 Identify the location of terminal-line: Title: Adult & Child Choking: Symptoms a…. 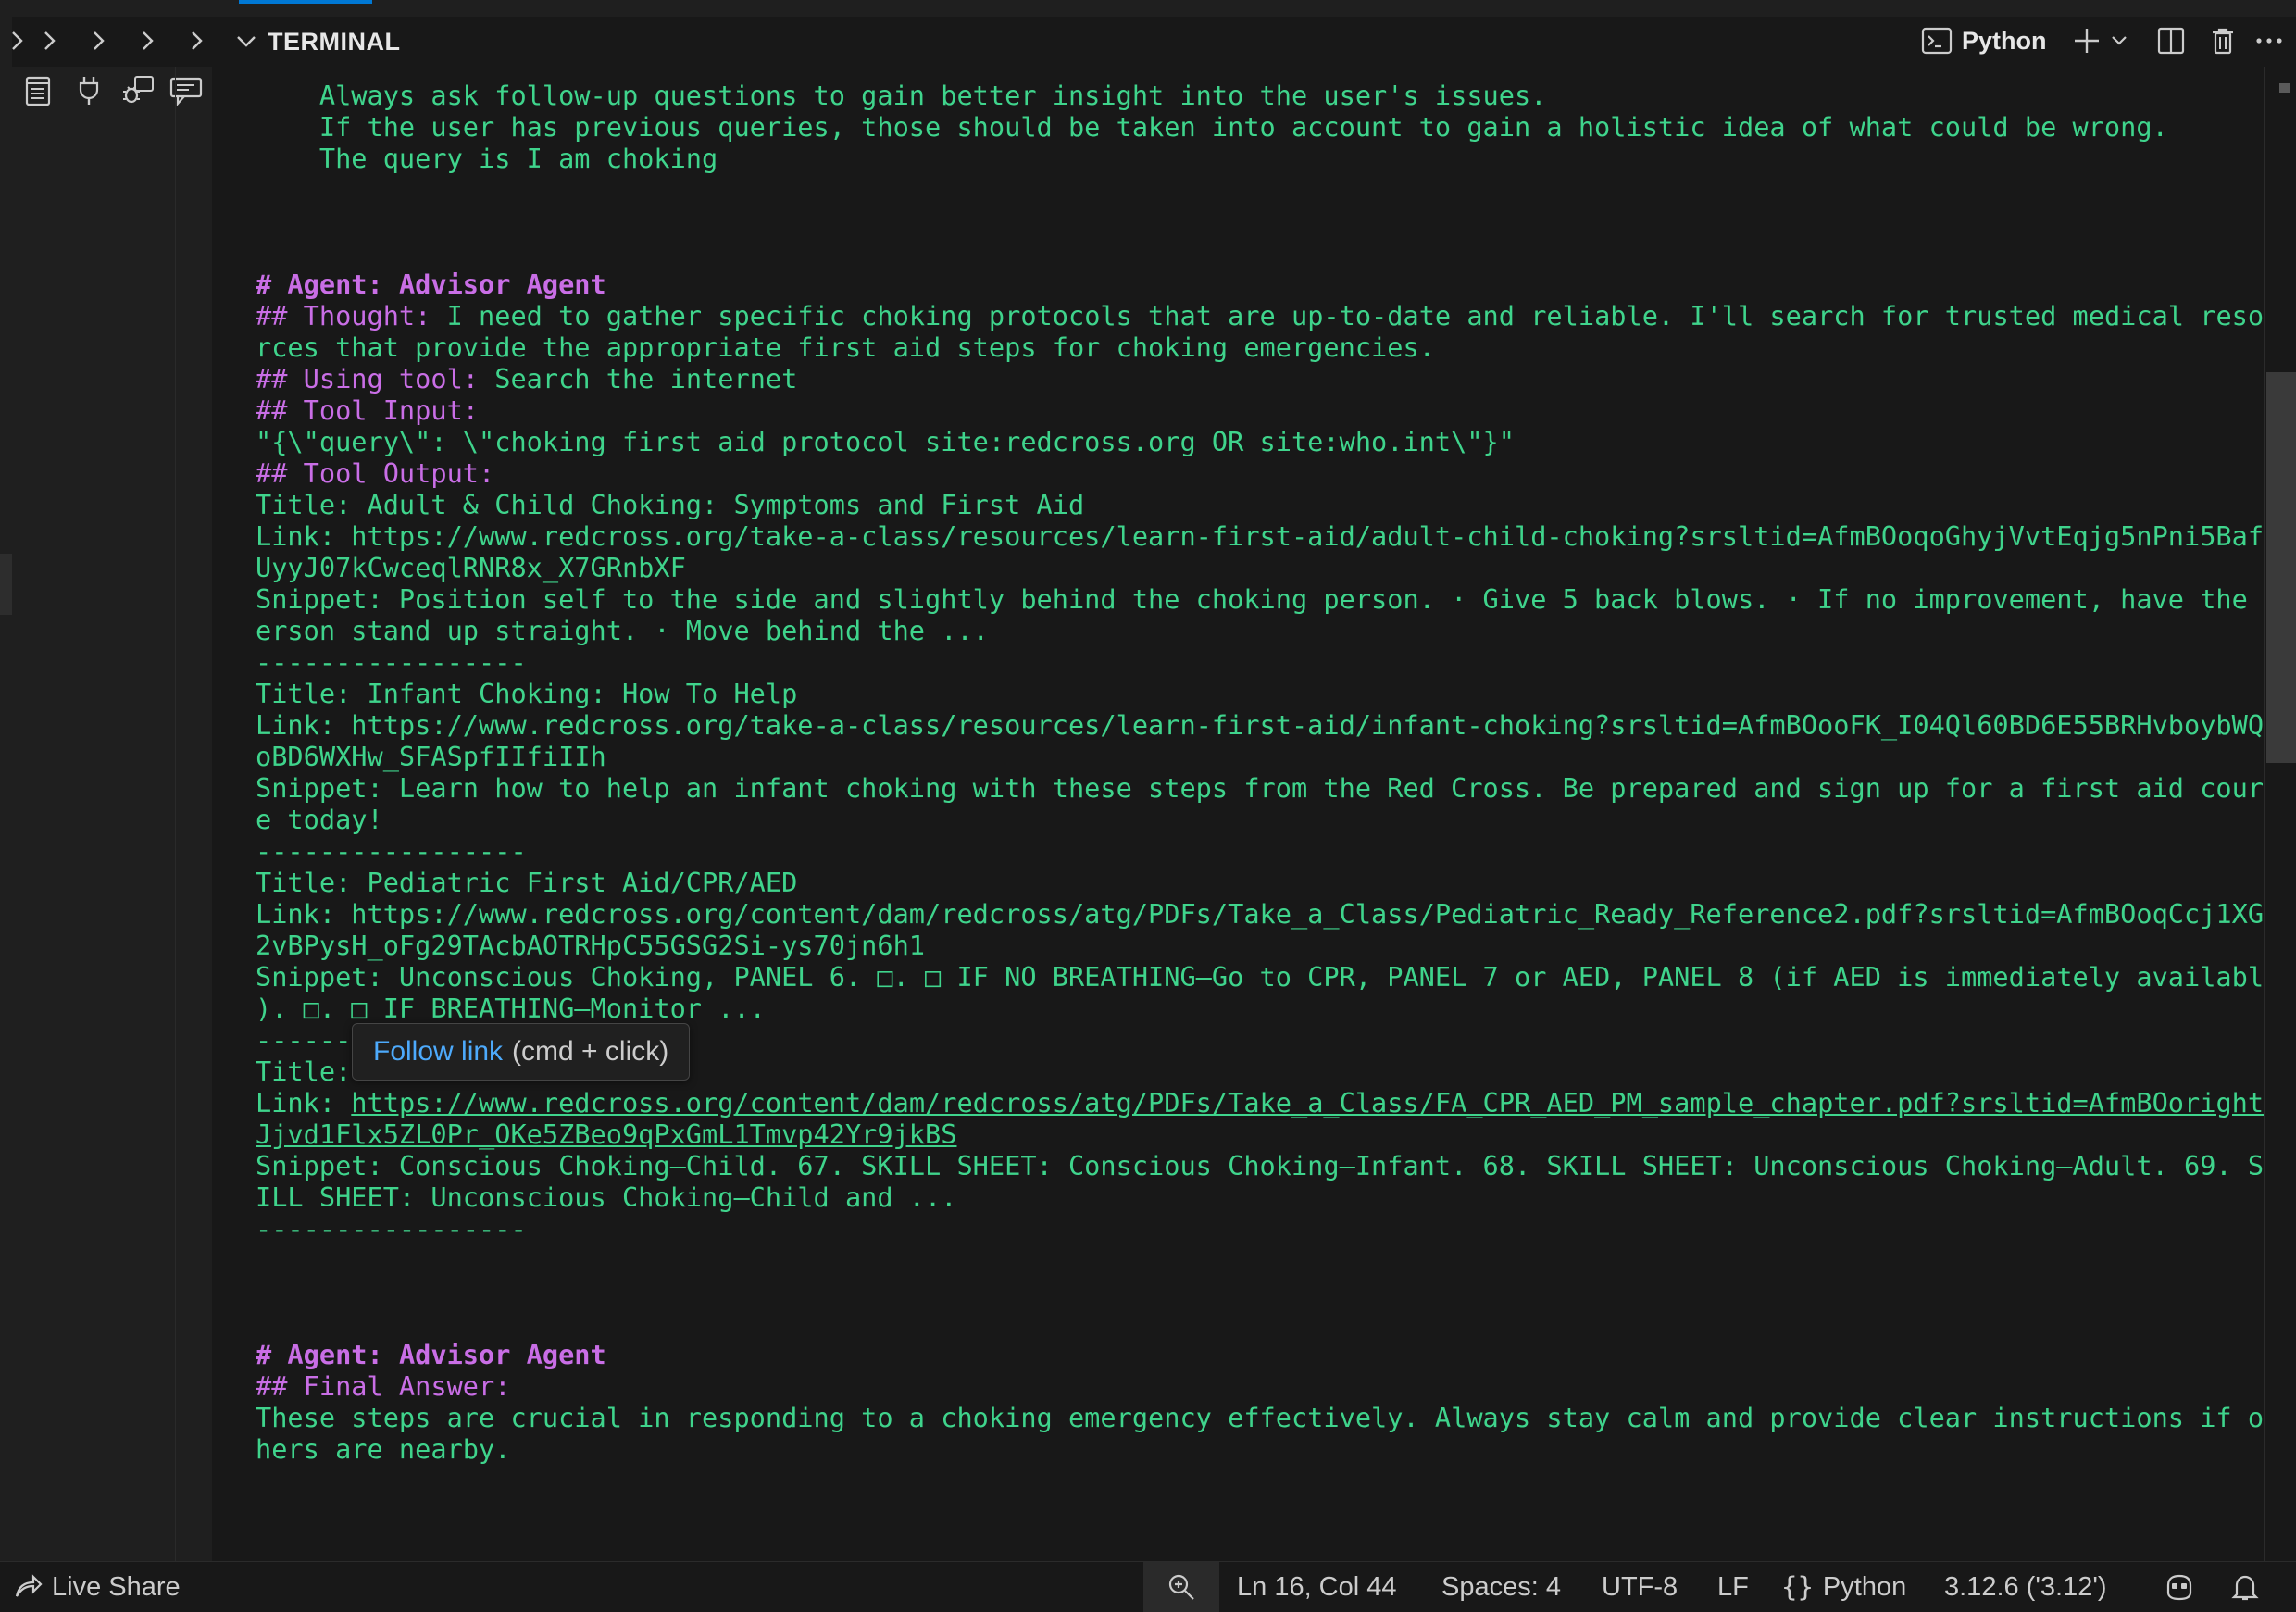
(670, 504).